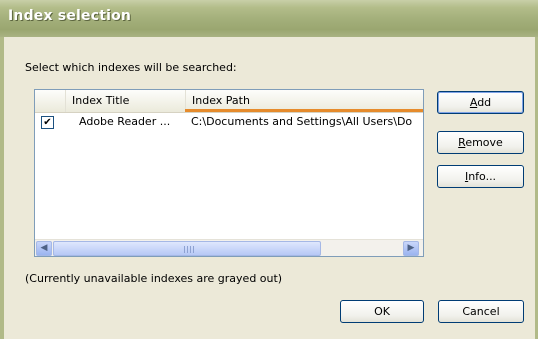 The image size is (538, 339). I want to click on index-checkbox: ✔, so click(47, 122).